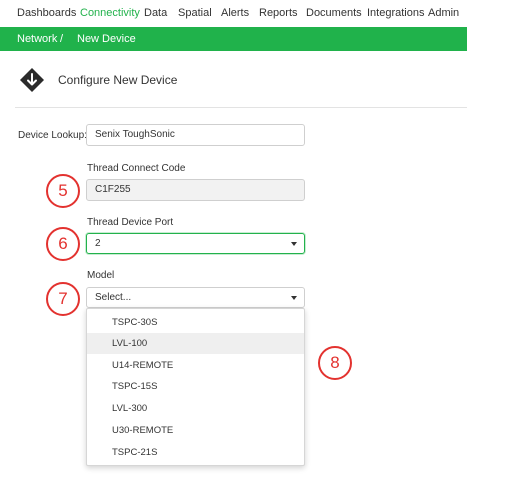 The height and width of the screenshot is (479, 509). What do you see at coordinates (195, 430) in the screenshot?
I see `model-option-u30-remote: U30-REMOTE` at bounding box center [195, 430].